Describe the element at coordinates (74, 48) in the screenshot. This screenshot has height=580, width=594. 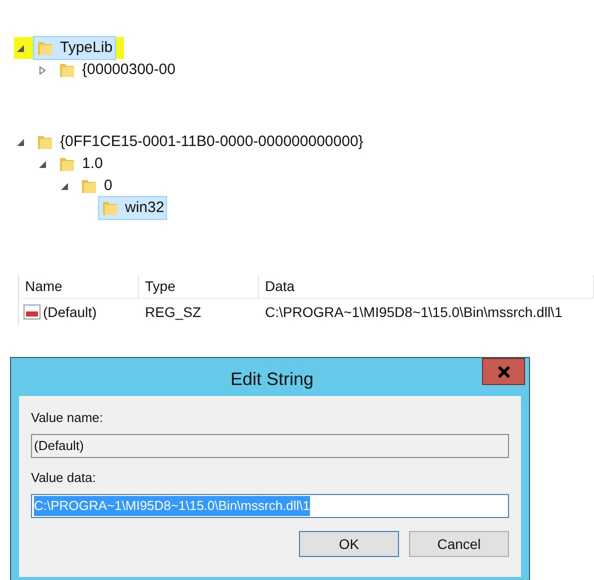
I see `tree-item: TypeLib` at that location.